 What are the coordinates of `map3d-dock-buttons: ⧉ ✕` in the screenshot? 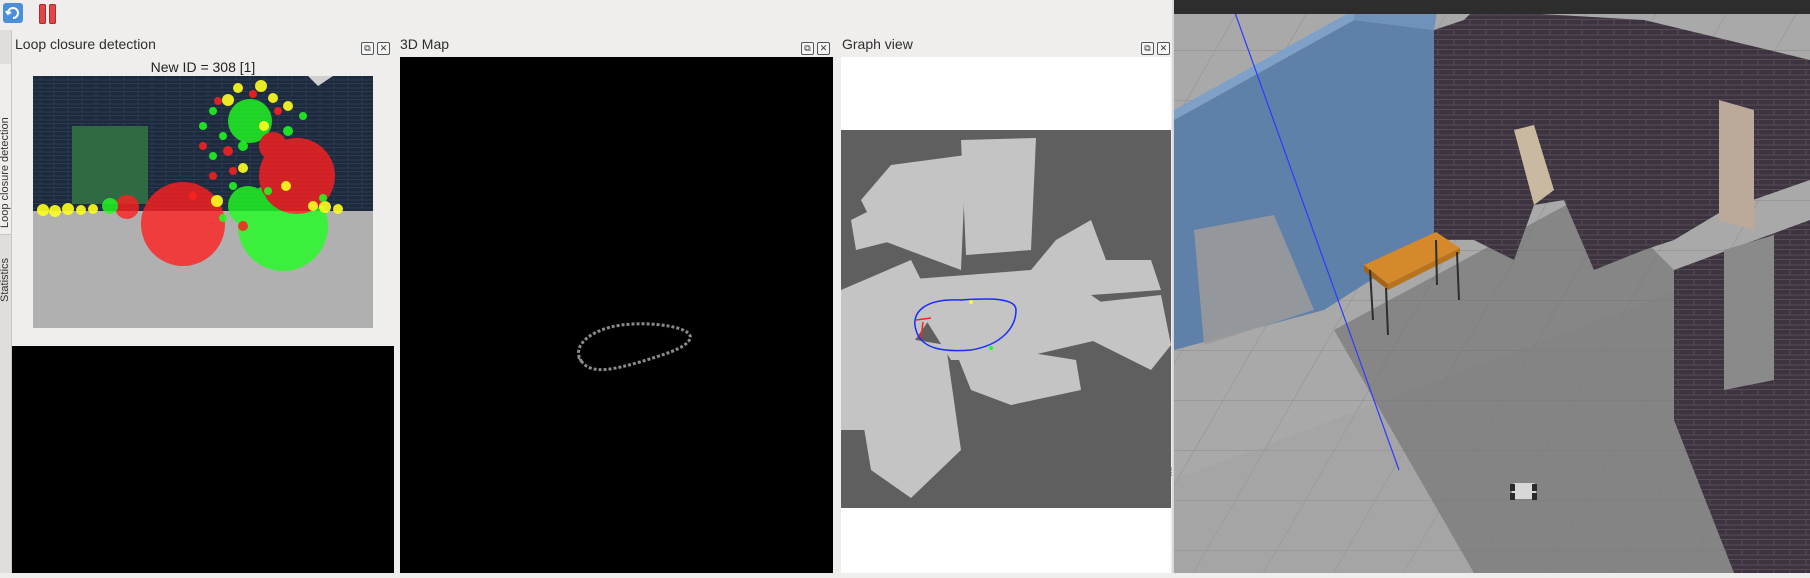 It's located at (814, 47).